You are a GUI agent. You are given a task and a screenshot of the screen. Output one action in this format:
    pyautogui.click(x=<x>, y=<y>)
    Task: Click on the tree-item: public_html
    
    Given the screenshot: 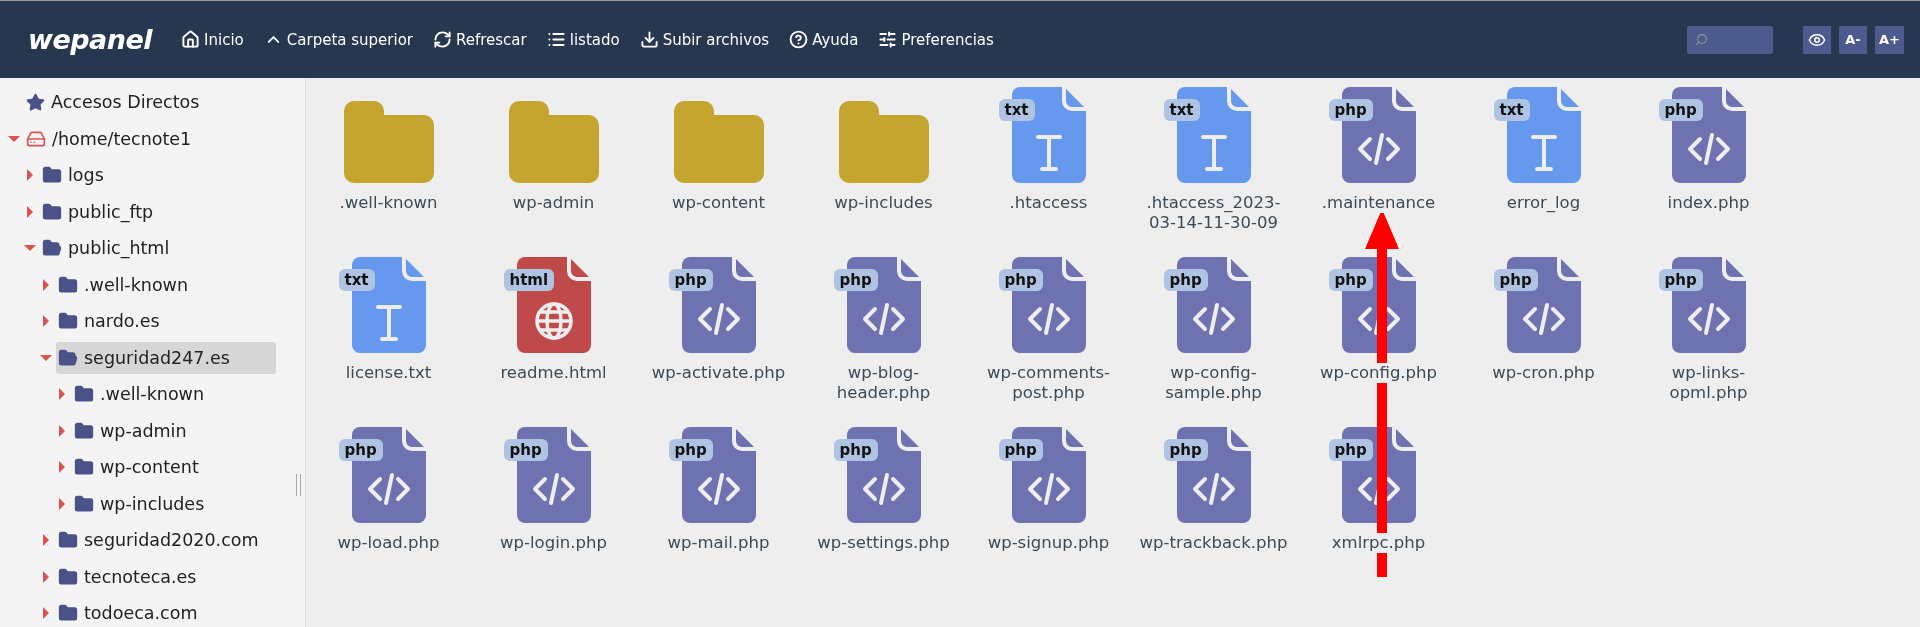 What is the action you would take?
    pyautogui.click(x=109, y=248)
    